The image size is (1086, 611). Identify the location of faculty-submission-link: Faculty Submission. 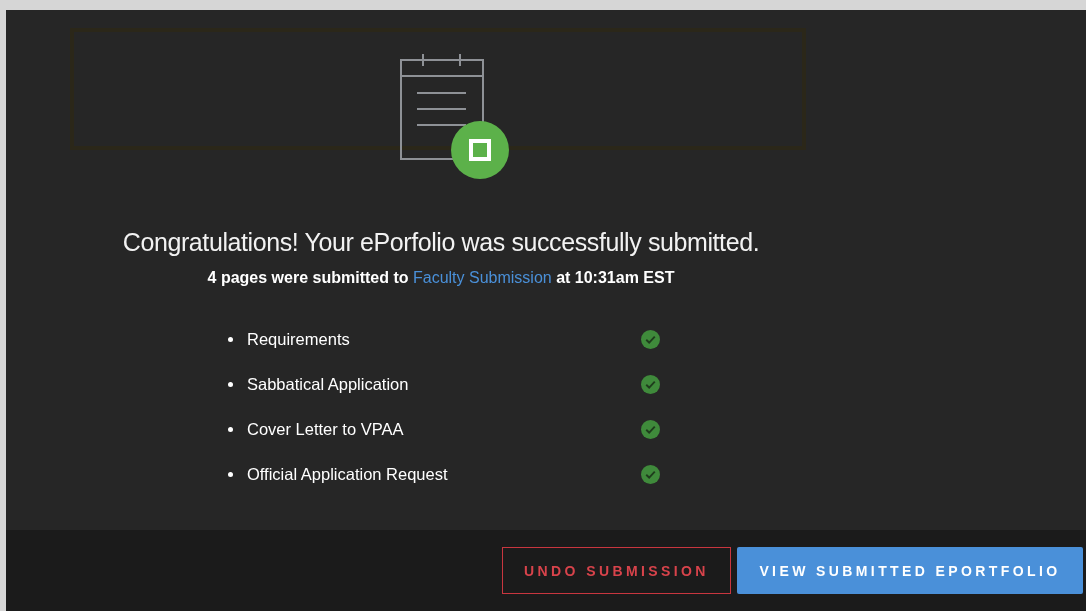
(482, 277).